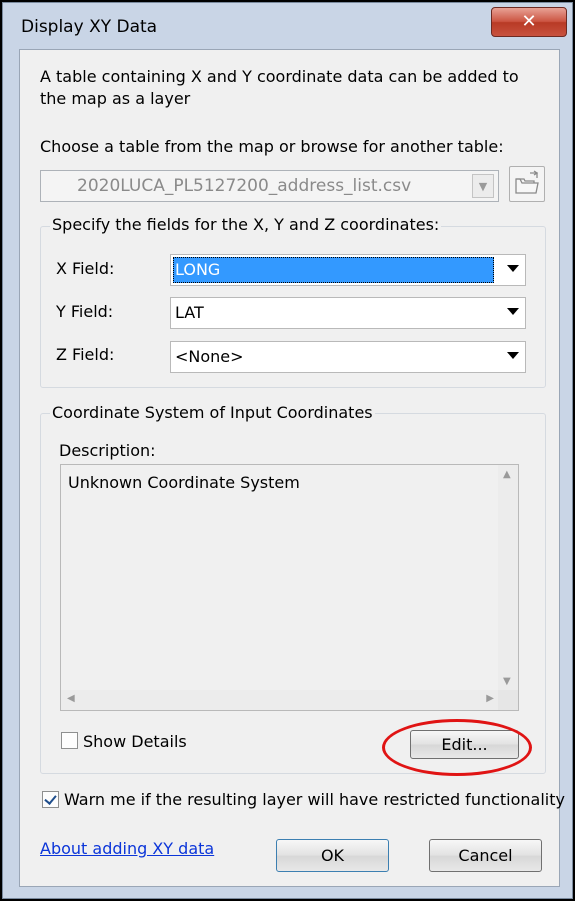 This screenshot has width=575, height=901. I want to click on z-field-label: Z Field:, so click(85, 354).